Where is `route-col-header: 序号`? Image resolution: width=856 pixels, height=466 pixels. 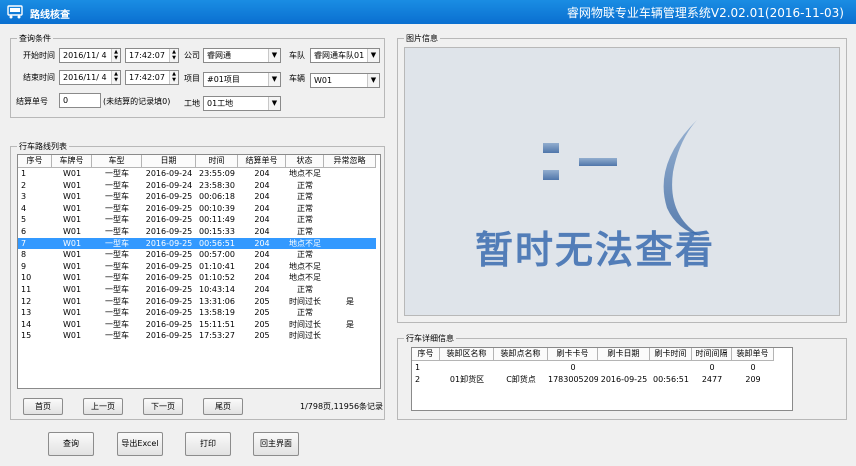 route-col-header: 序号 is located at coordinates (35, 161).